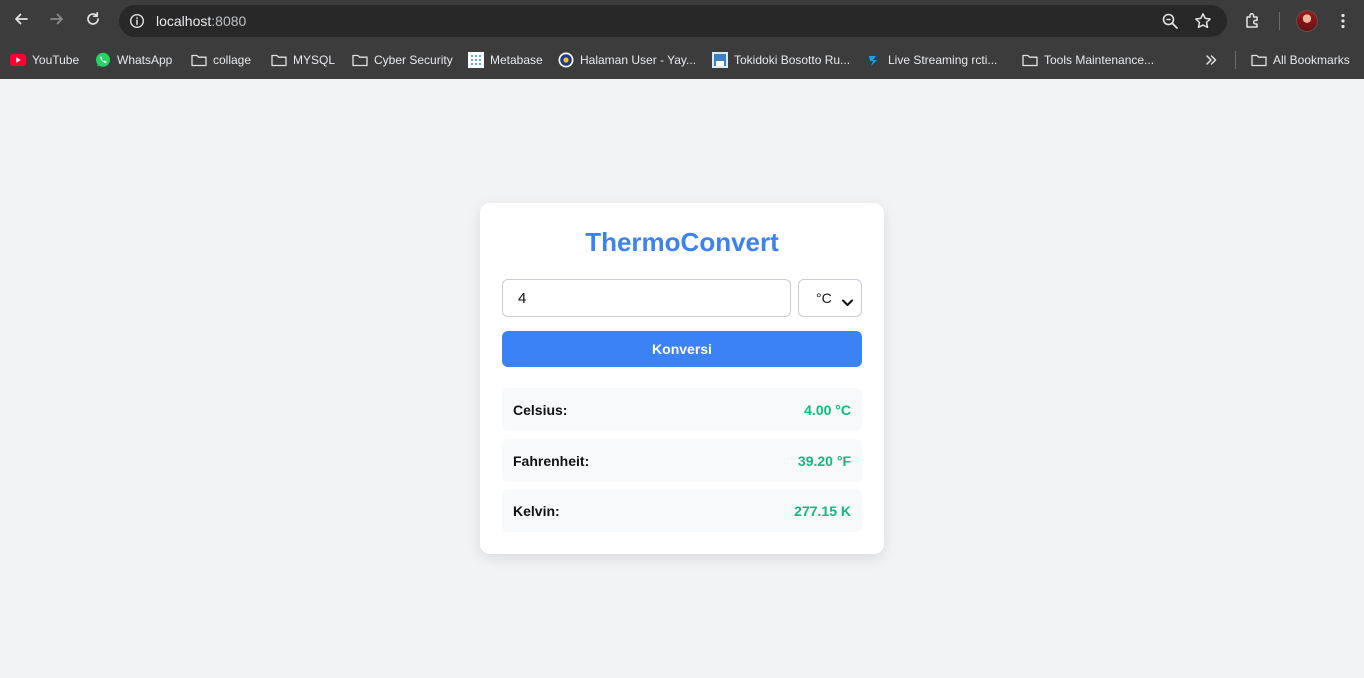 The image size is (1364, 678). I want to click on bookmark-label: WhatsApp, so click(145, 60).